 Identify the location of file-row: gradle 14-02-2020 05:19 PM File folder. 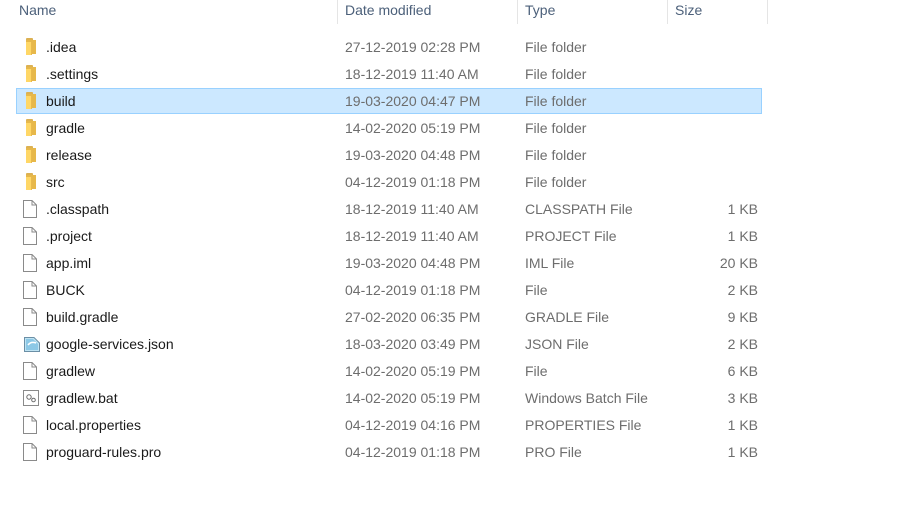
(389, 128).